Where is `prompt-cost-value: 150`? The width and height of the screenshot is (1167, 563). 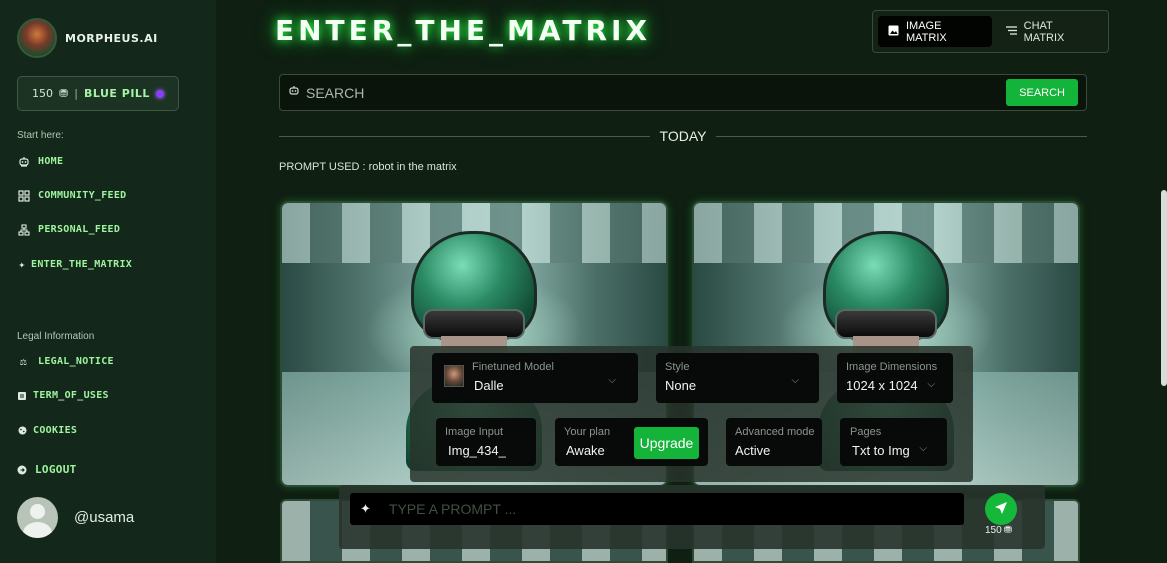
prompt-cost-value: 150 is located at coordinates (993, 530).